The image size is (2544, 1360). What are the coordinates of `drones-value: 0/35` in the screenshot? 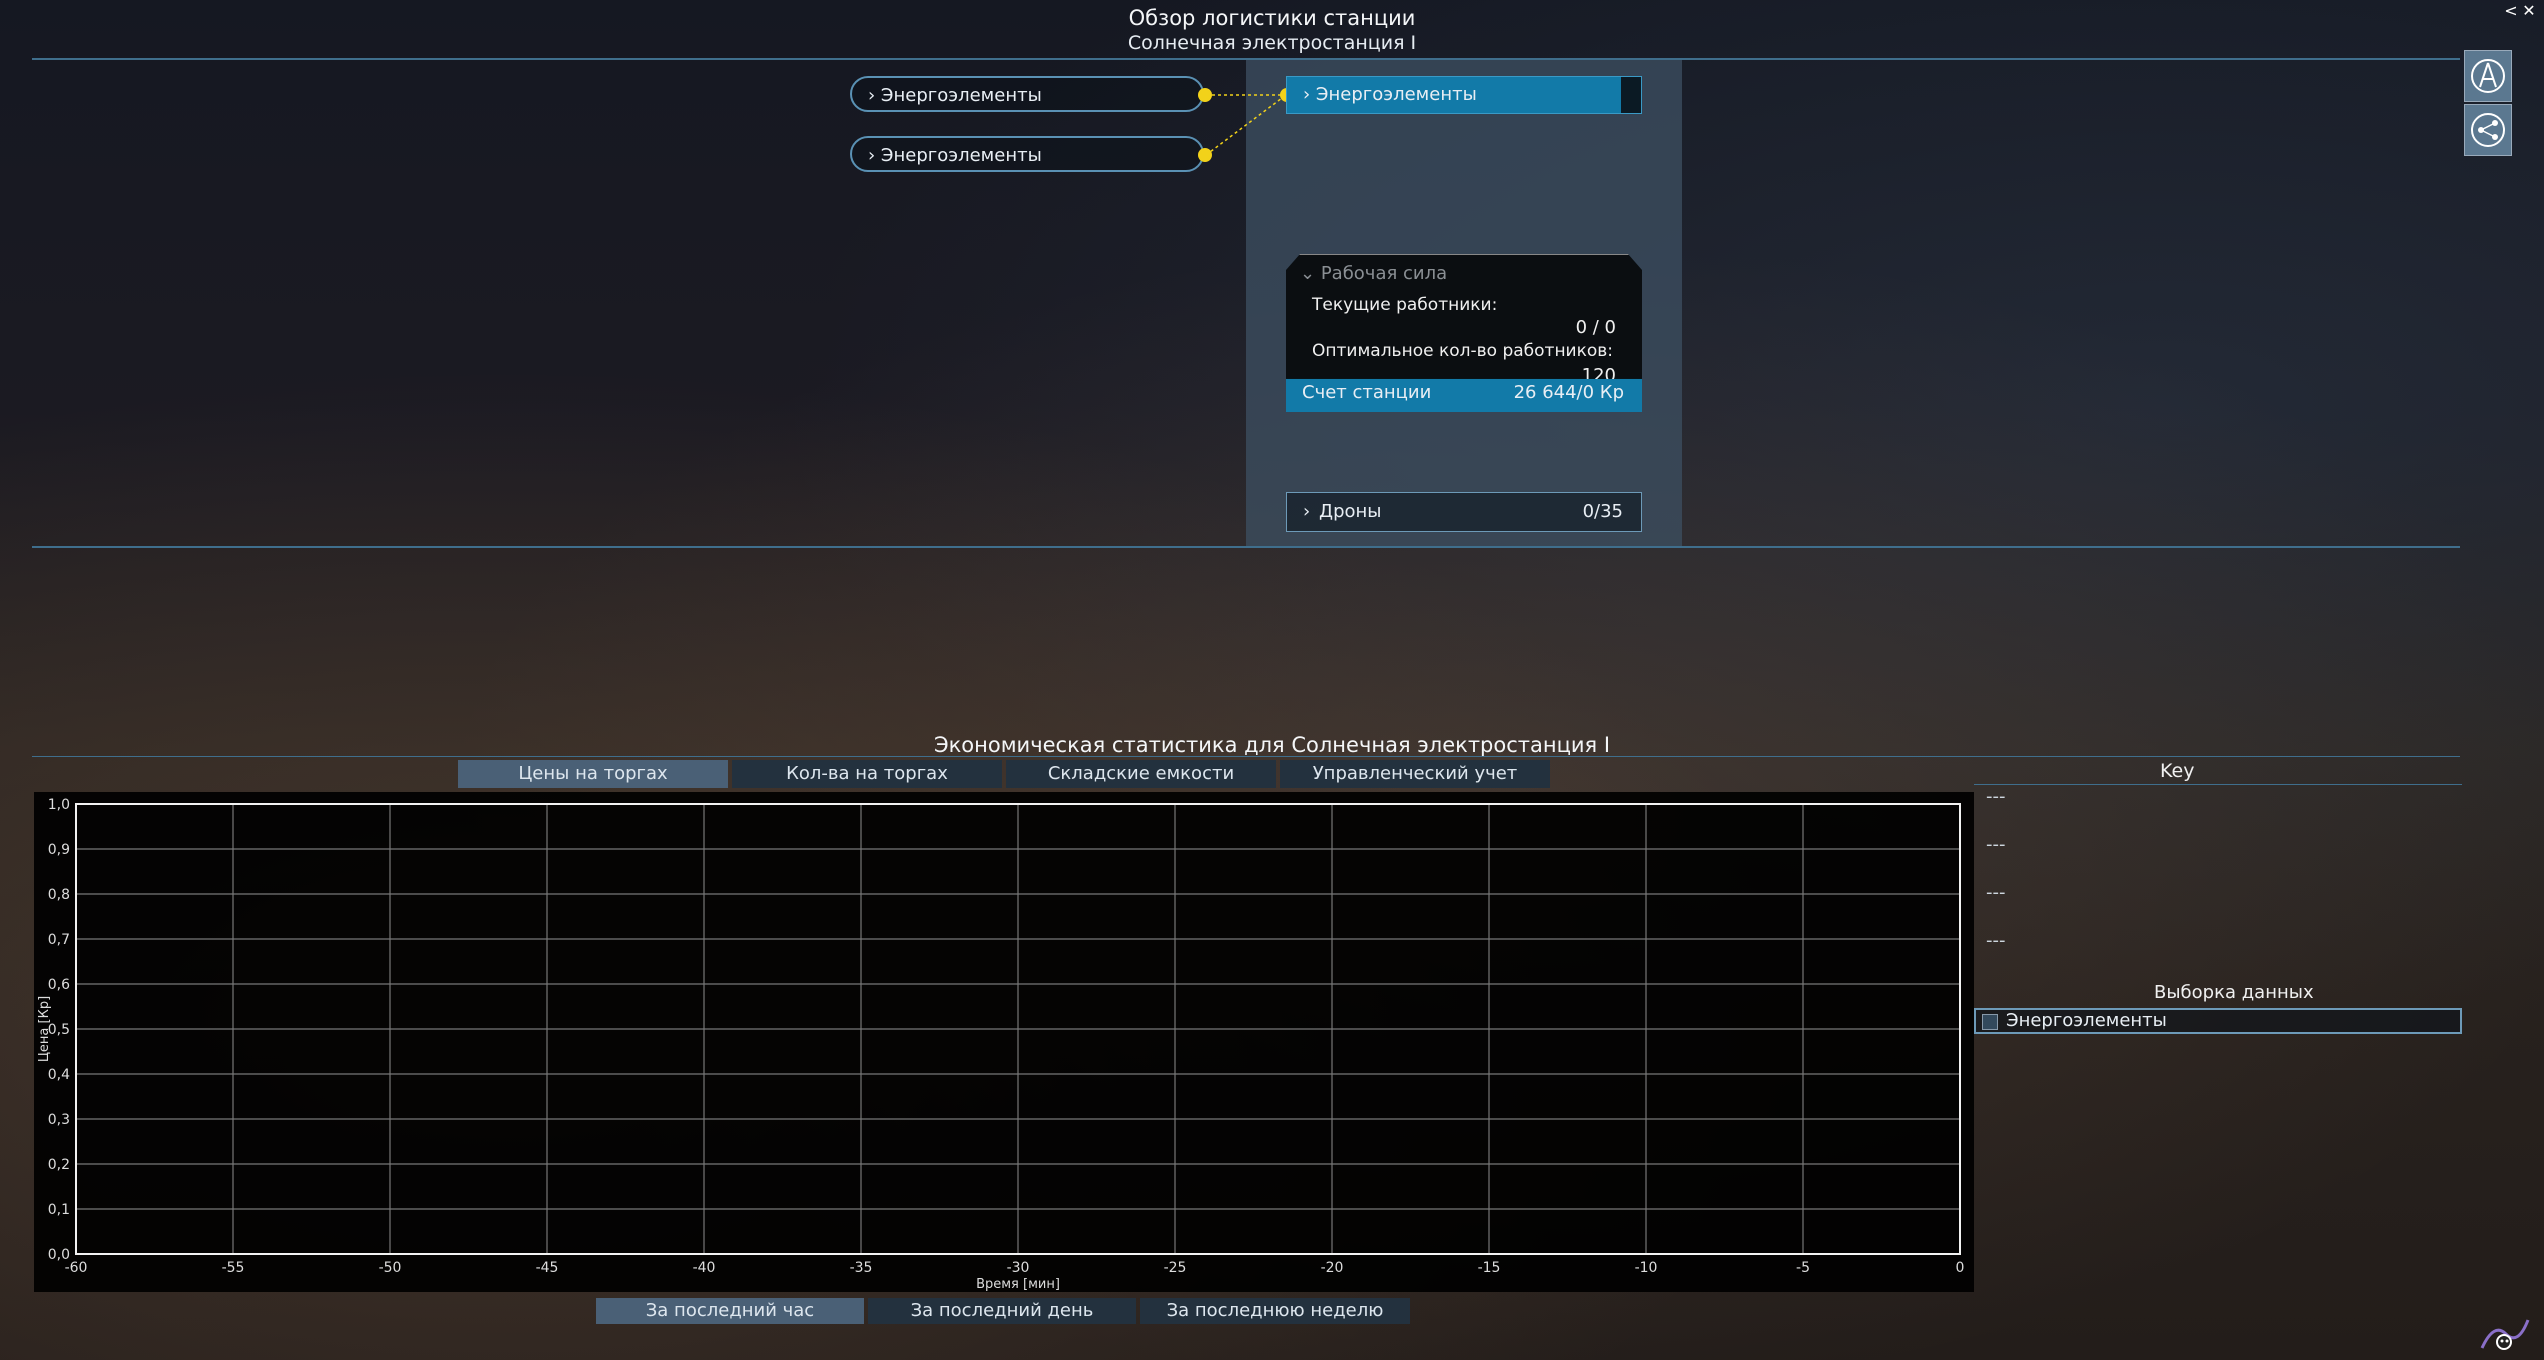 It's located at (1602, 511).